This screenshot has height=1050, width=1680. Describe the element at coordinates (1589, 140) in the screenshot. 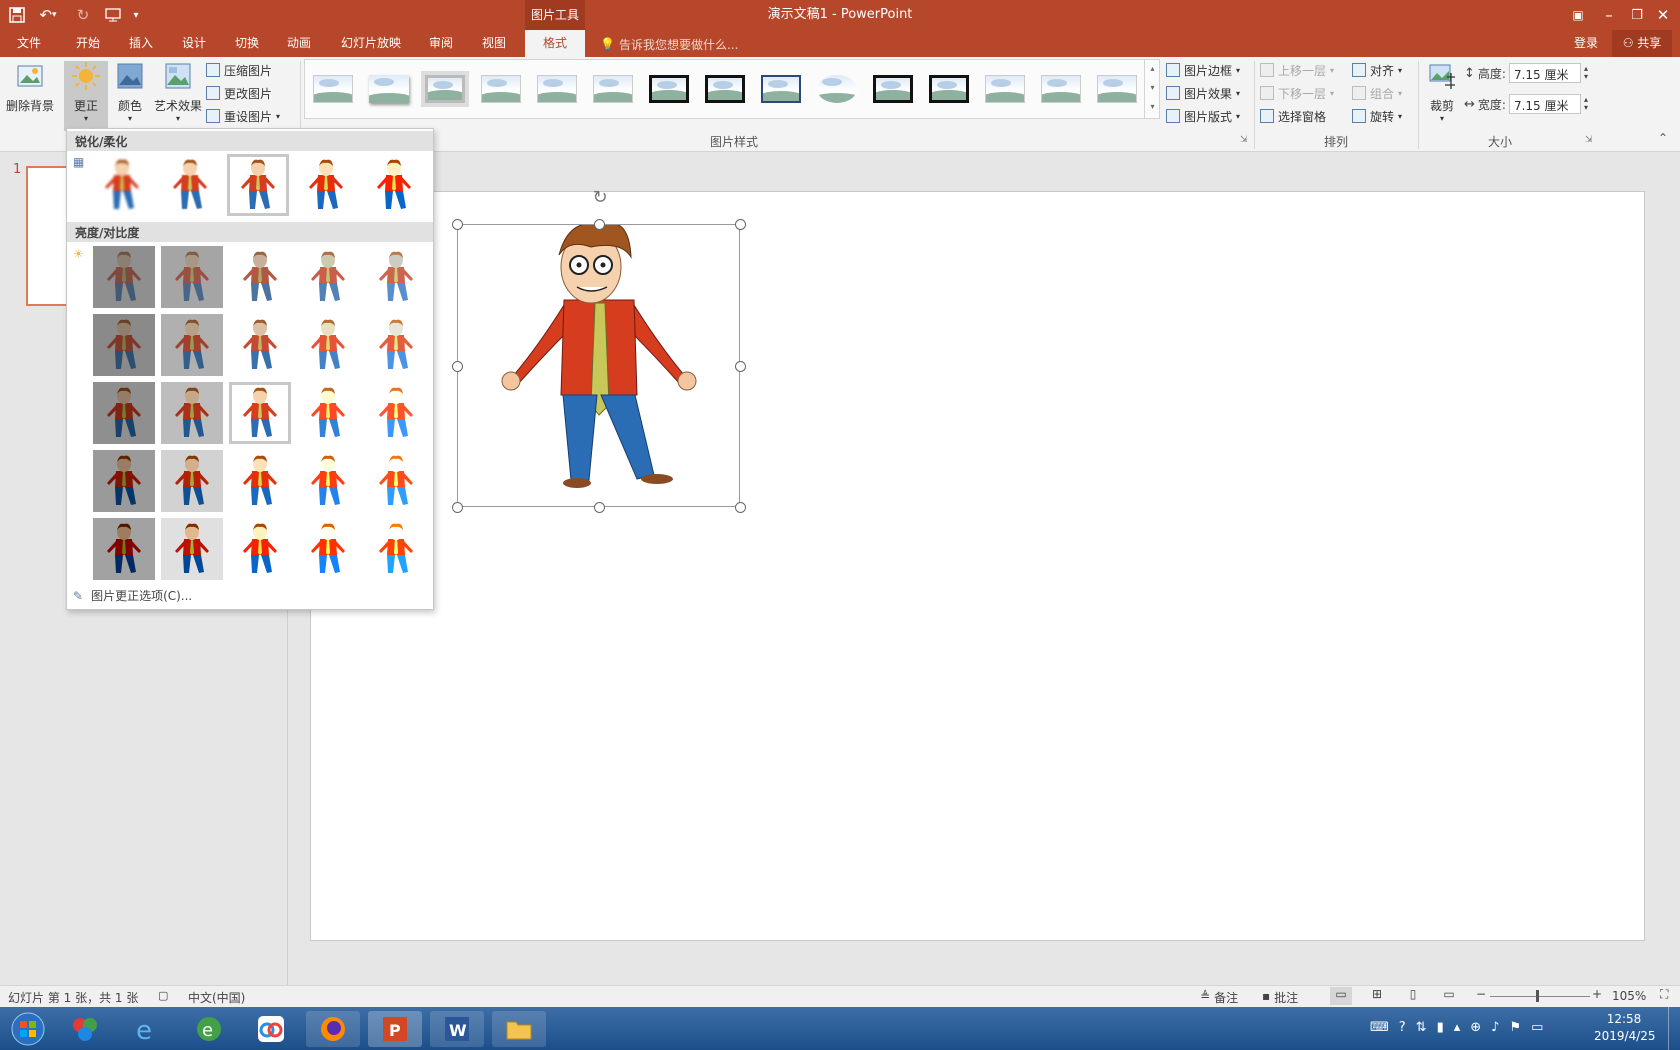

I see `size-dialog-launcher-icon: ⇲` at that location.